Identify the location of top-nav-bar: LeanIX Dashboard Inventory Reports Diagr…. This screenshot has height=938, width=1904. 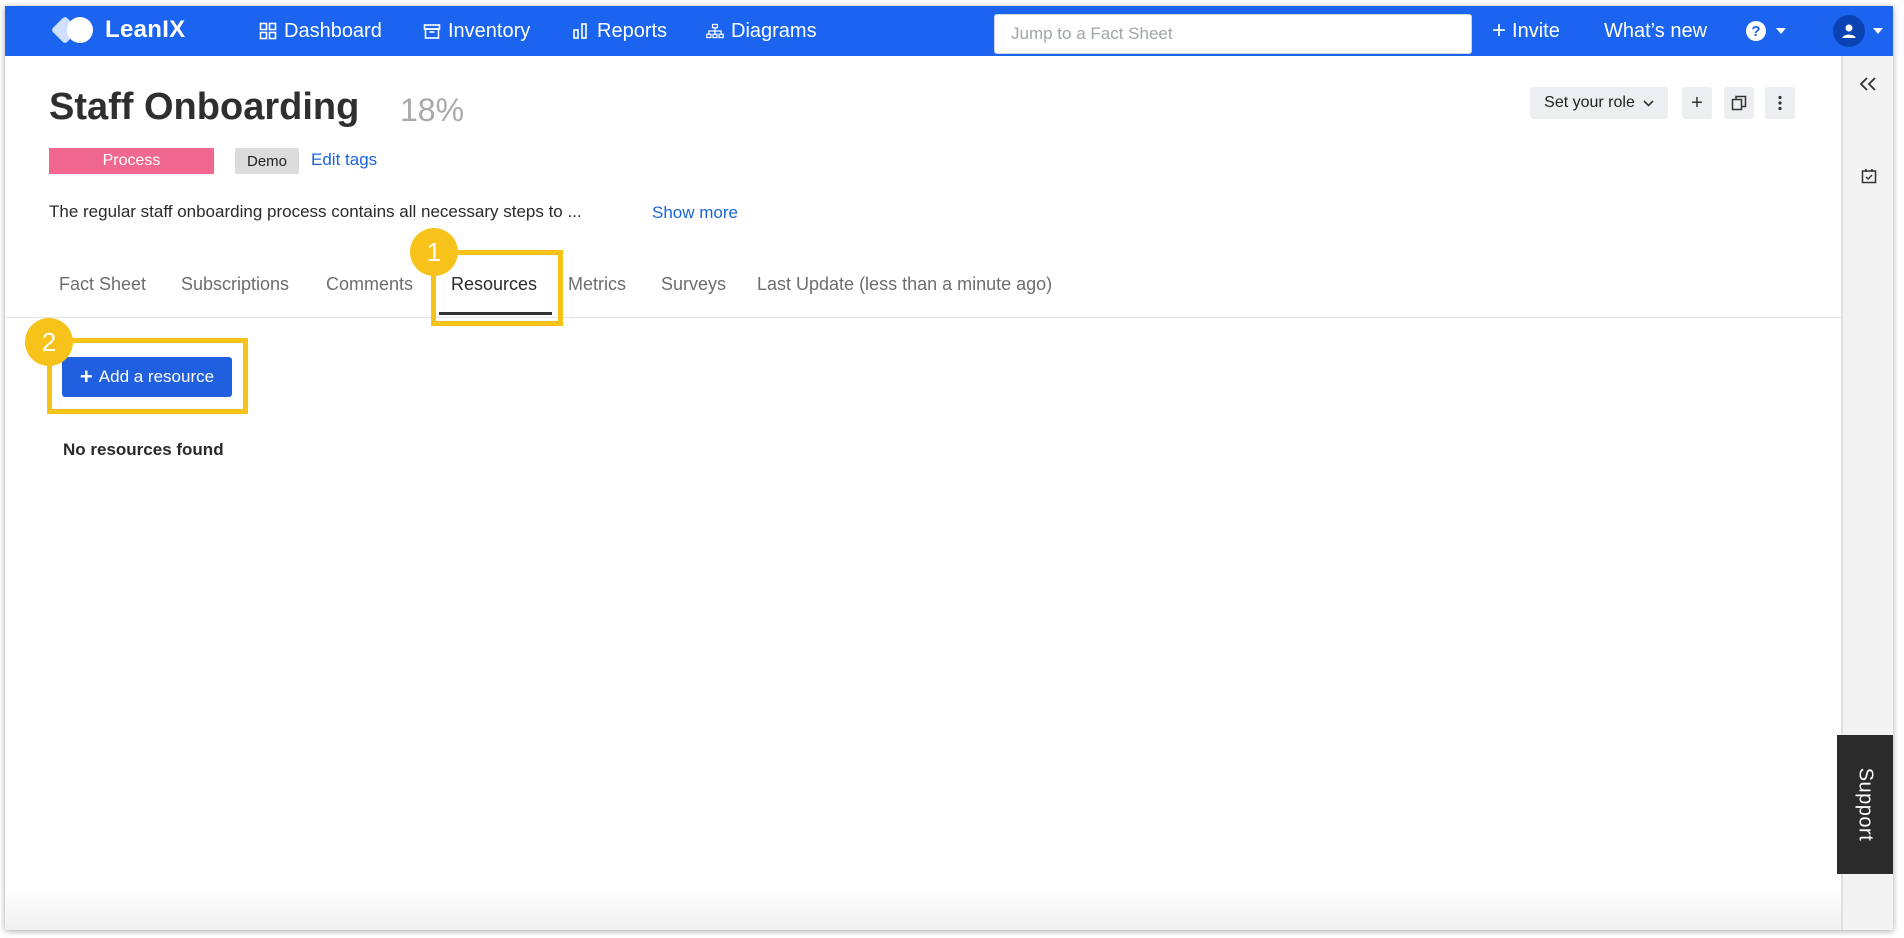
(949, 31).